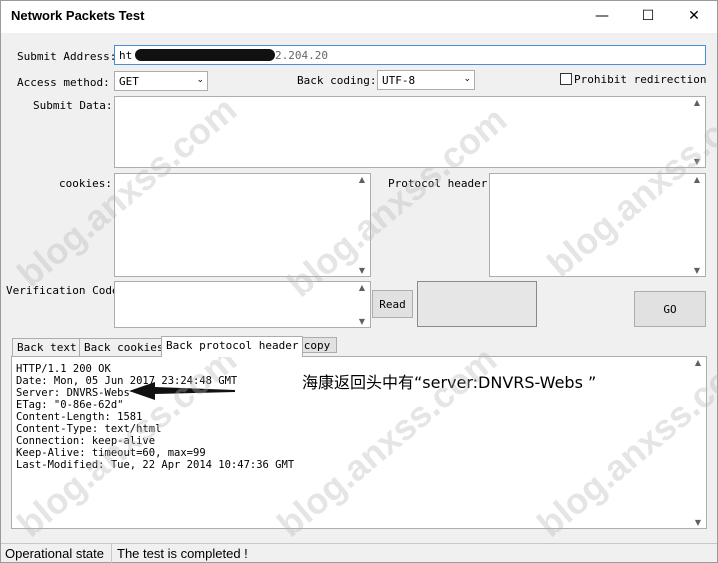 This screenshot has height=563, width=718. I want to click on submit-address-value: ht, so click(126, 55).